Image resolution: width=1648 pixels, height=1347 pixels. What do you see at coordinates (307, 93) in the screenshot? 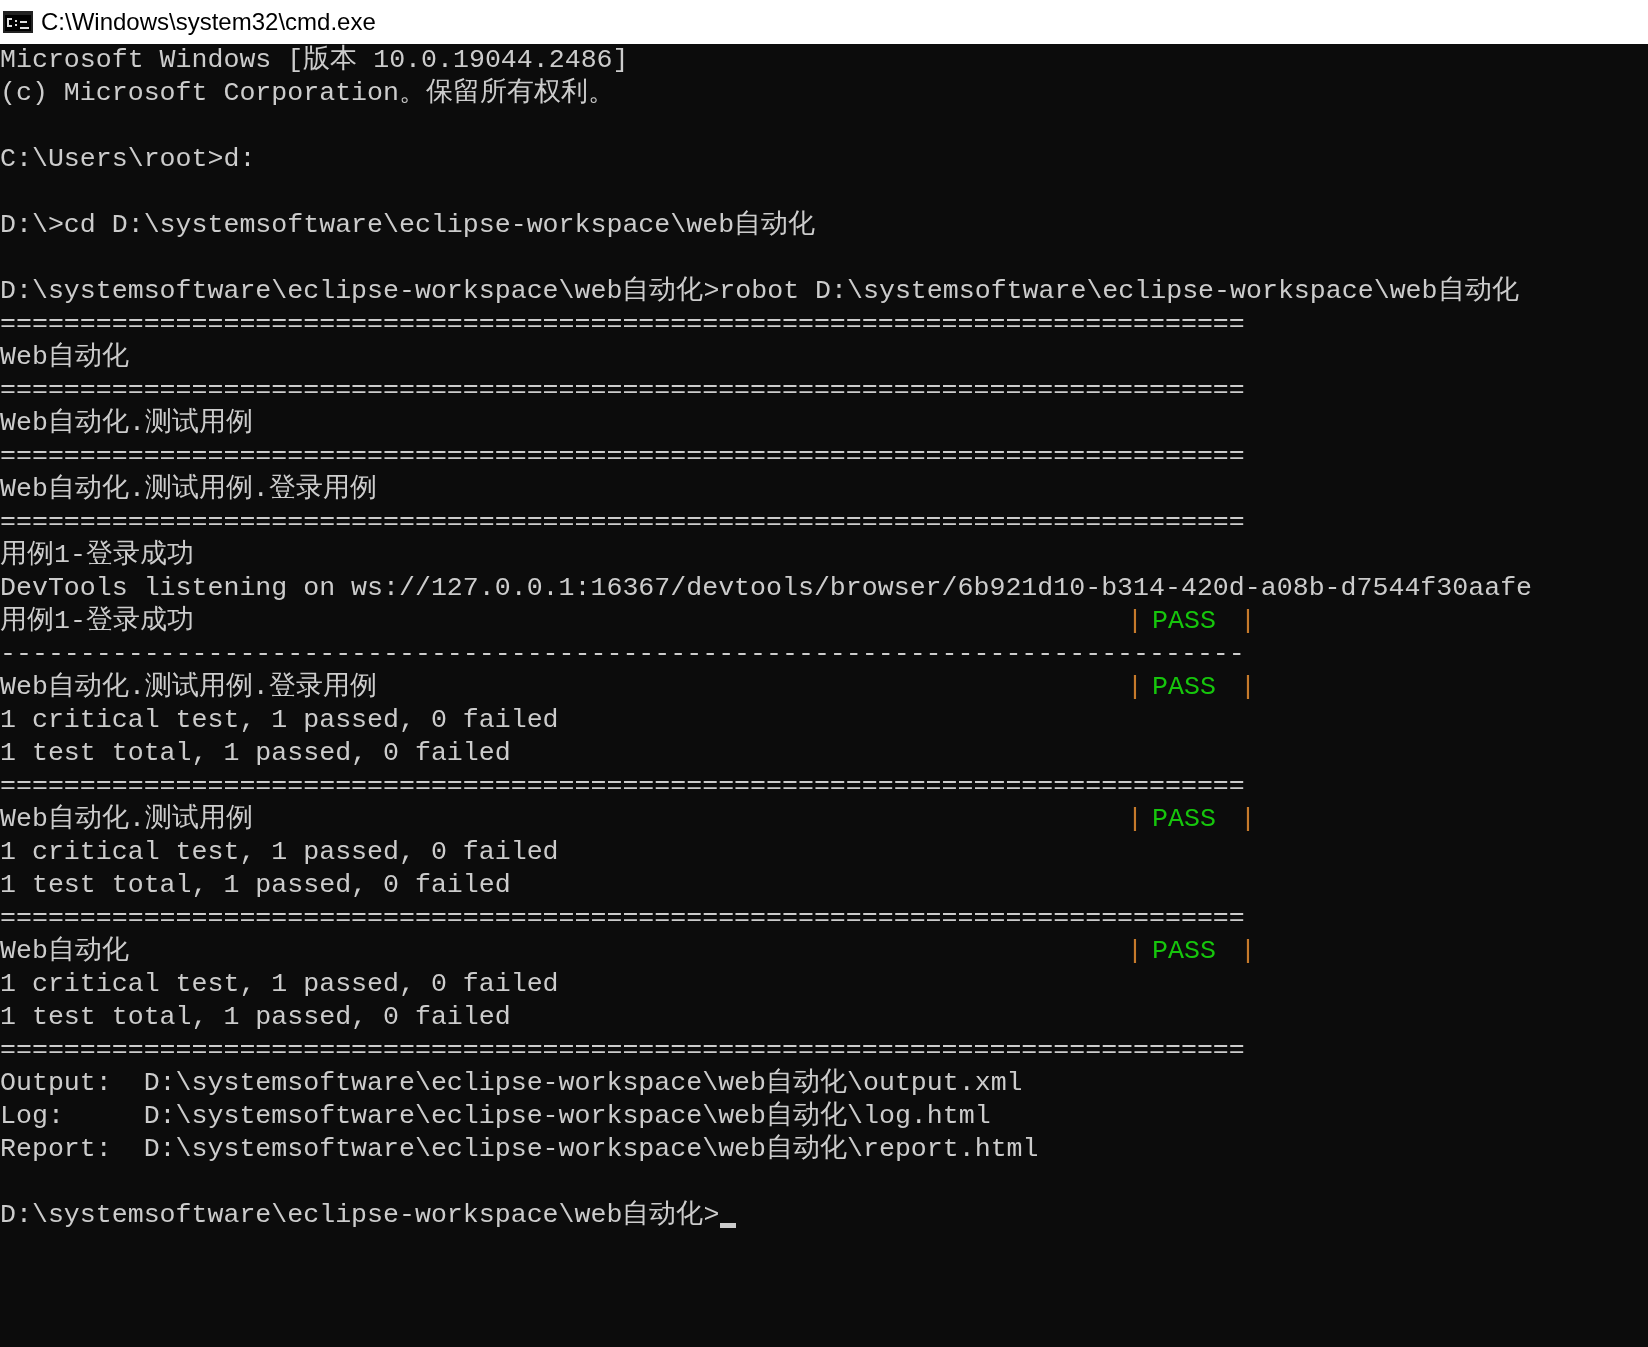
I see `console-line: (c) Microsoft Corporation。保留所有权利。` at bounding box center [307, 93].